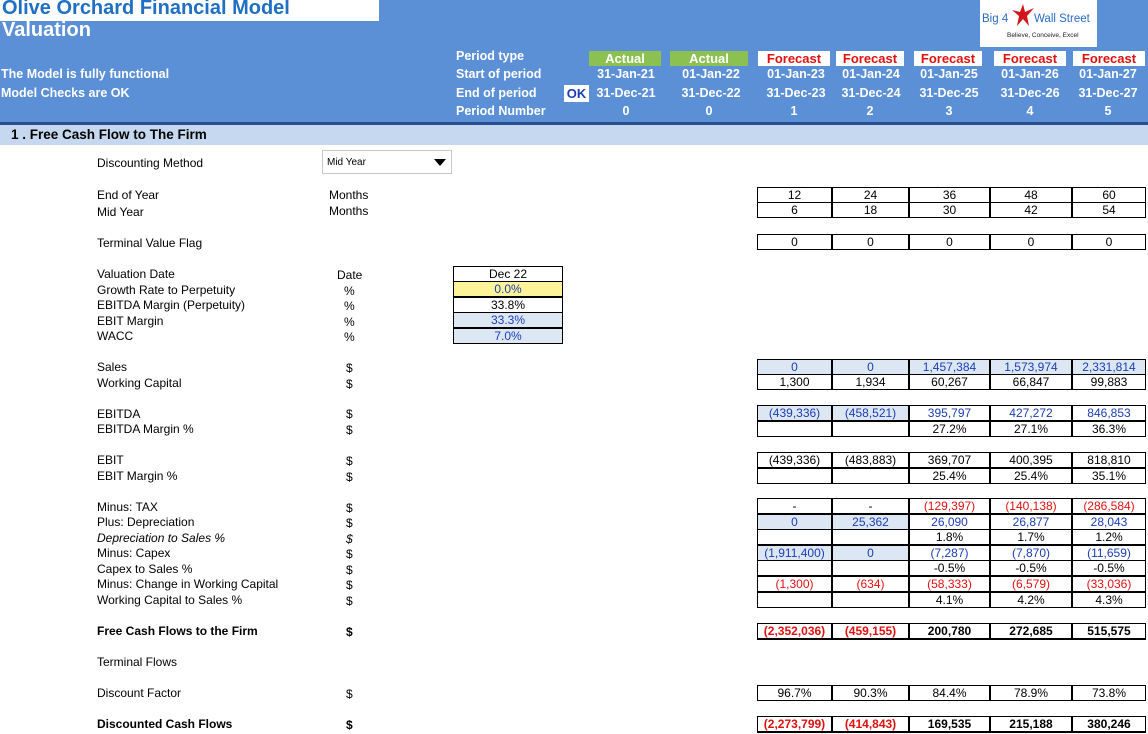 The width and height of the screenshot is (1148, 734). Describe the element at coordinates (1030, 111) in the screenshot. I see `period-number: 4` at that location.